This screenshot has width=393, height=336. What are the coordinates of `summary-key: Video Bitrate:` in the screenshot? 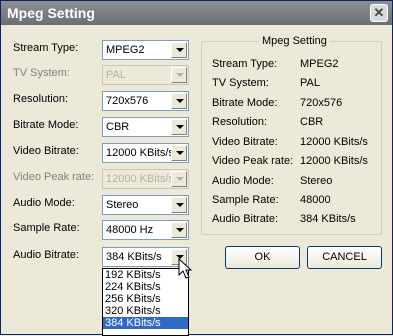 It's located at (245, 142).